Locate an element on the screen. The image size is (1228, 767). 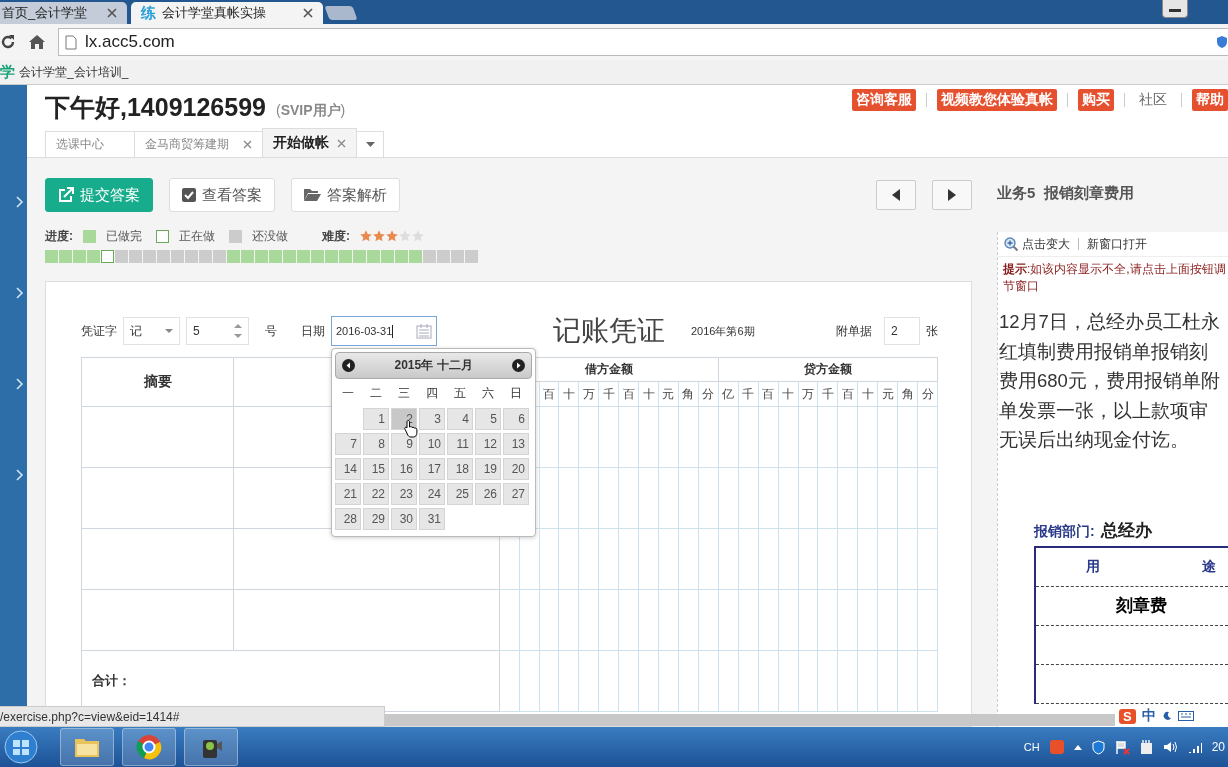
calendar-day: 3 is located at coordinates (432, 419).